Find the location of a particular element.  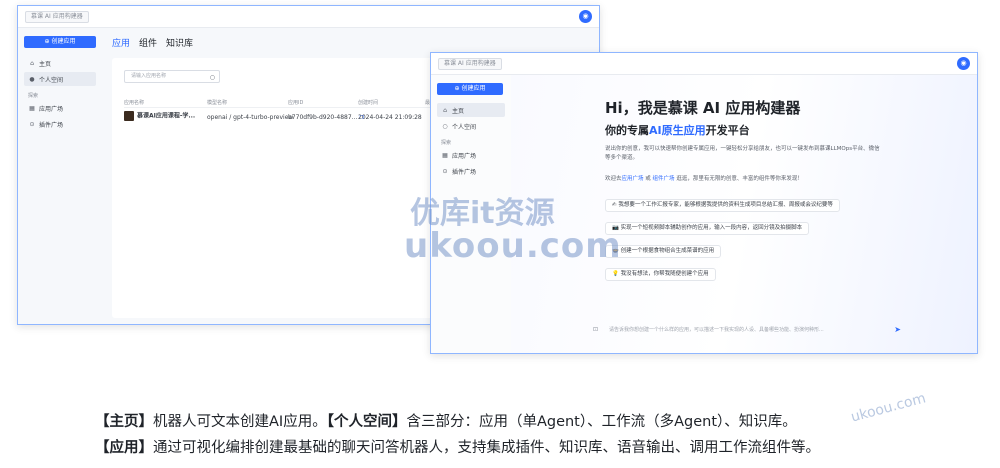

hero-title: Hi，我是慕课 AI 应用构建器 is located at coordinates (703, 108).